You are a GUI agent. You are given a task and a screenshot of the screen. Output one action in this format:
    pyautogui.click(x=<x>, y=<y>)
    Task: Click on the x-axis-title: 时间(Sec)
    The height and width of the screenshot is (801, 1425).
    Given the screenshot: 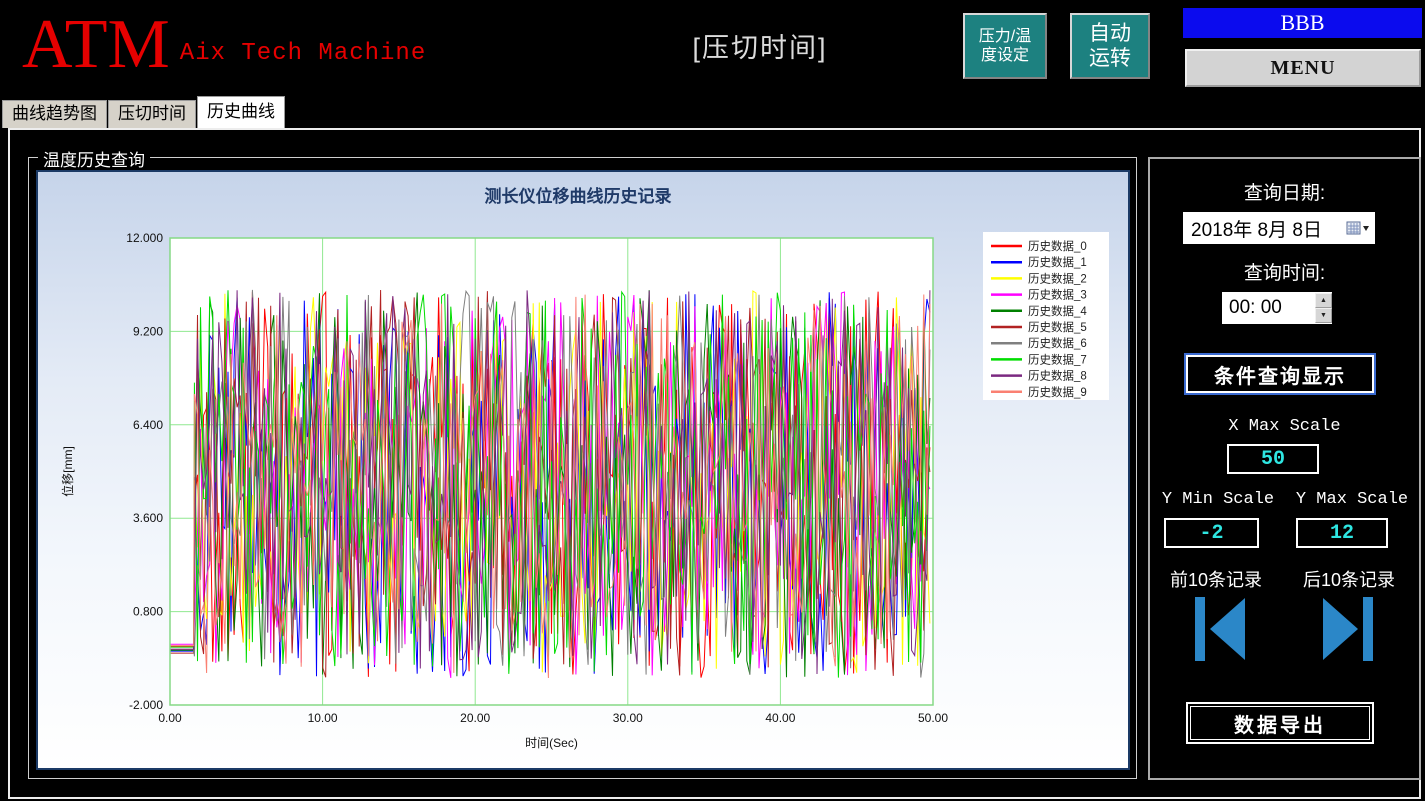 What is the action you would take?
    pyautogui.click(x=551, y=743)
    